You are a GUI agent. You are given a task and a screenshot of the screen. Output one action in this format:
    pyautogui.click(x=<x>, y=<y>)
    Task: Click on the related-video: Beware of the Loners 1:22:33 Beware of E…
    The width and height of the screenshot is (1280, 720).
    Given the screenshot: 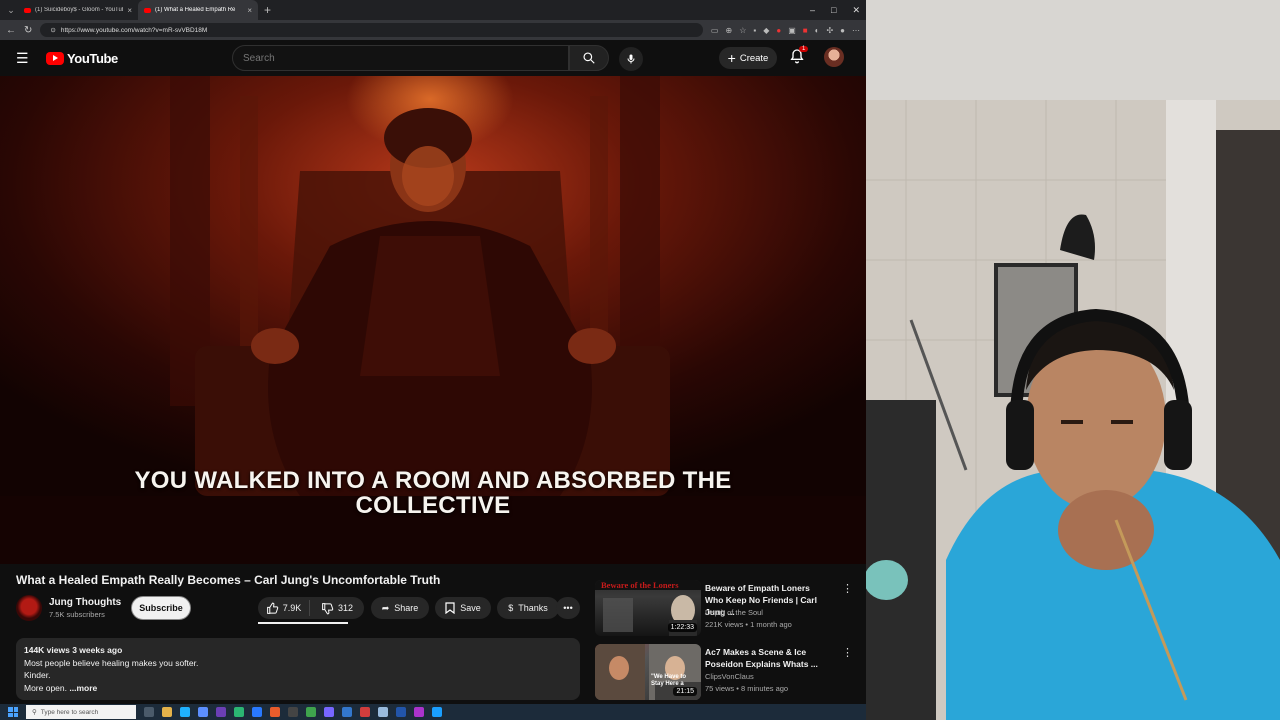 What is the action you would take?
    pyautogui.click(x=726, y=608)
    